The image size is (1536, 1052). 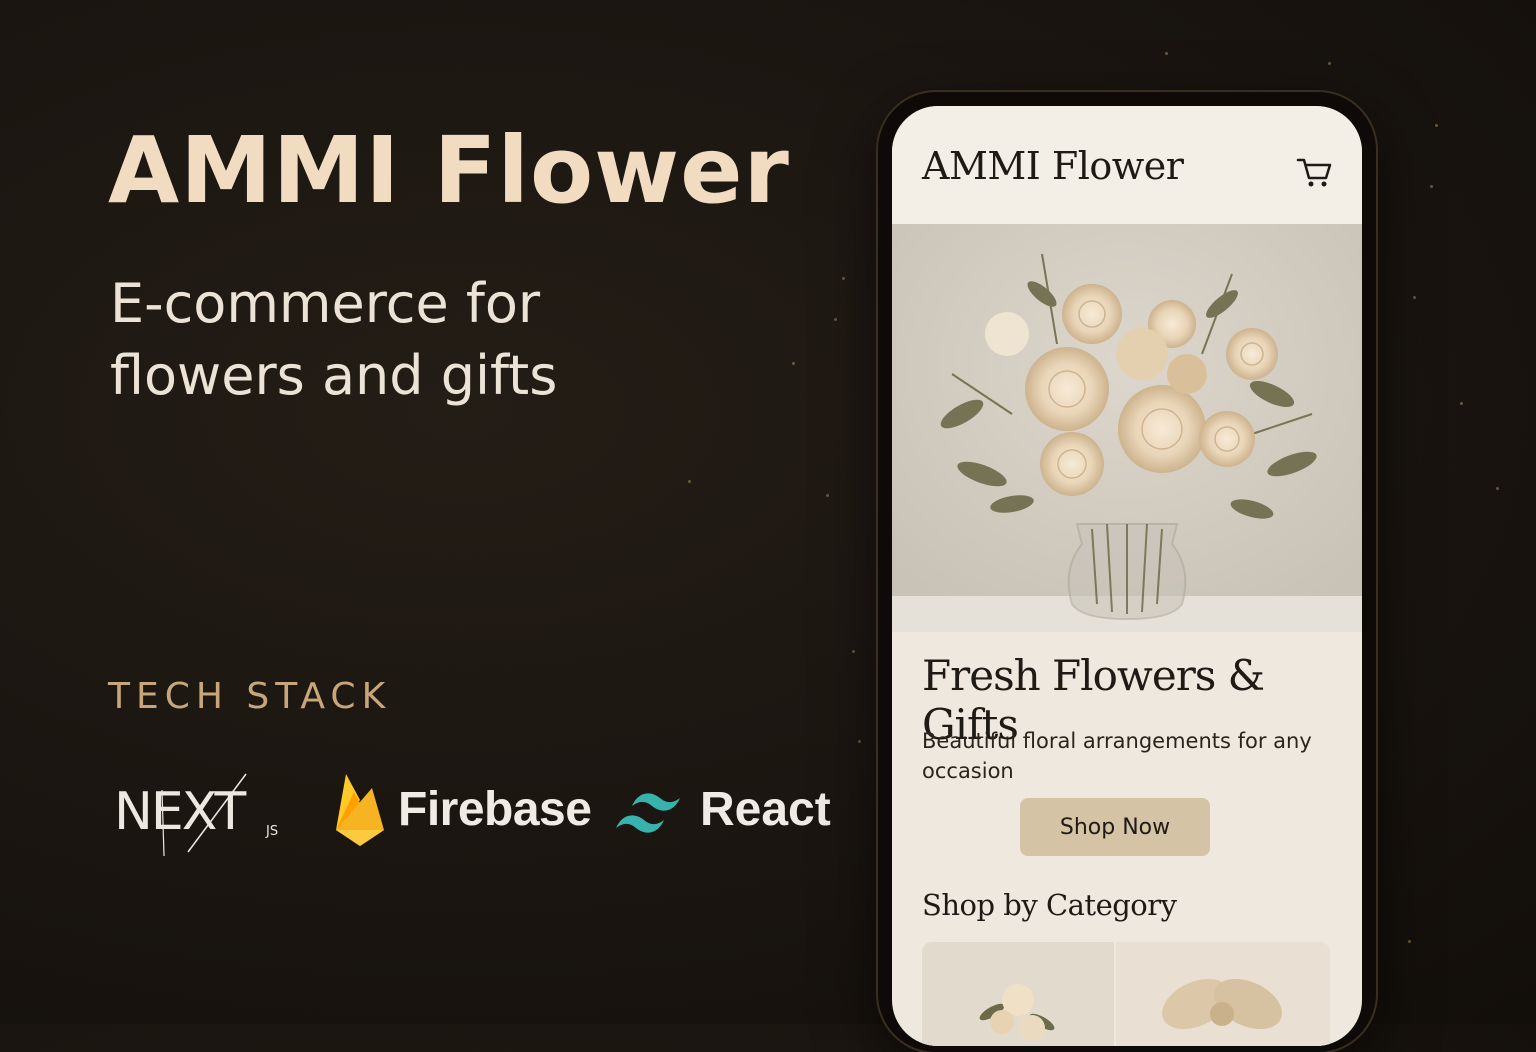 I want to click on gift-bow-category-image, so click(x=1223, y=994).